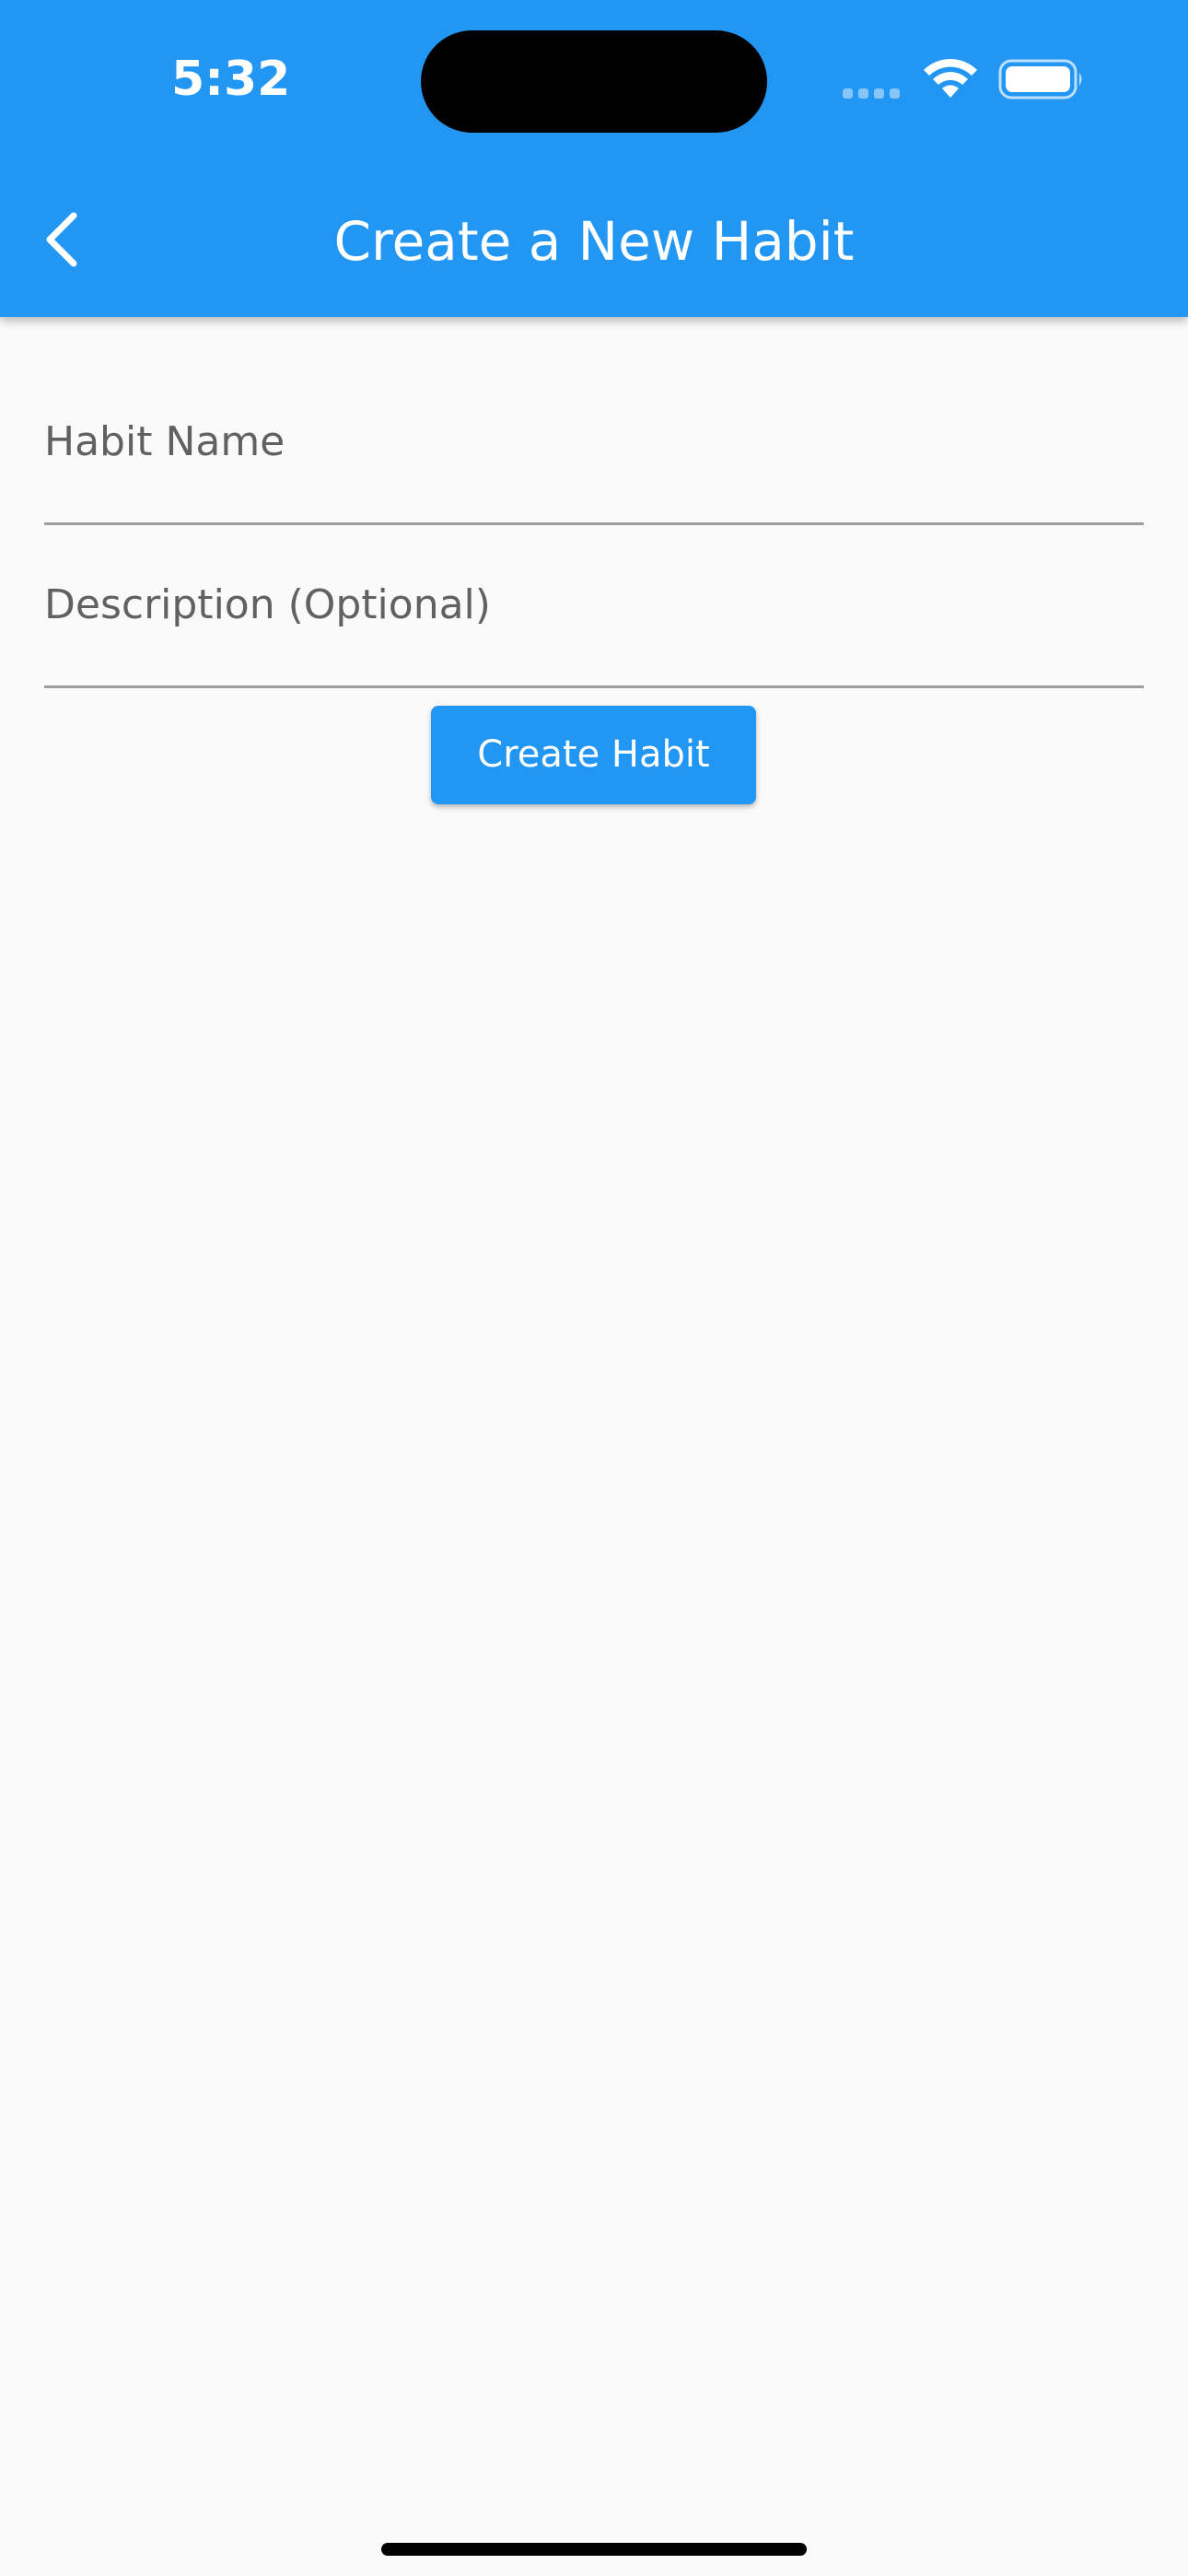 This screenshot has width=1188, height=2576. Describe the element at coordinates (594, 2549) in the screenshot. I see `home-indicator` at that location.